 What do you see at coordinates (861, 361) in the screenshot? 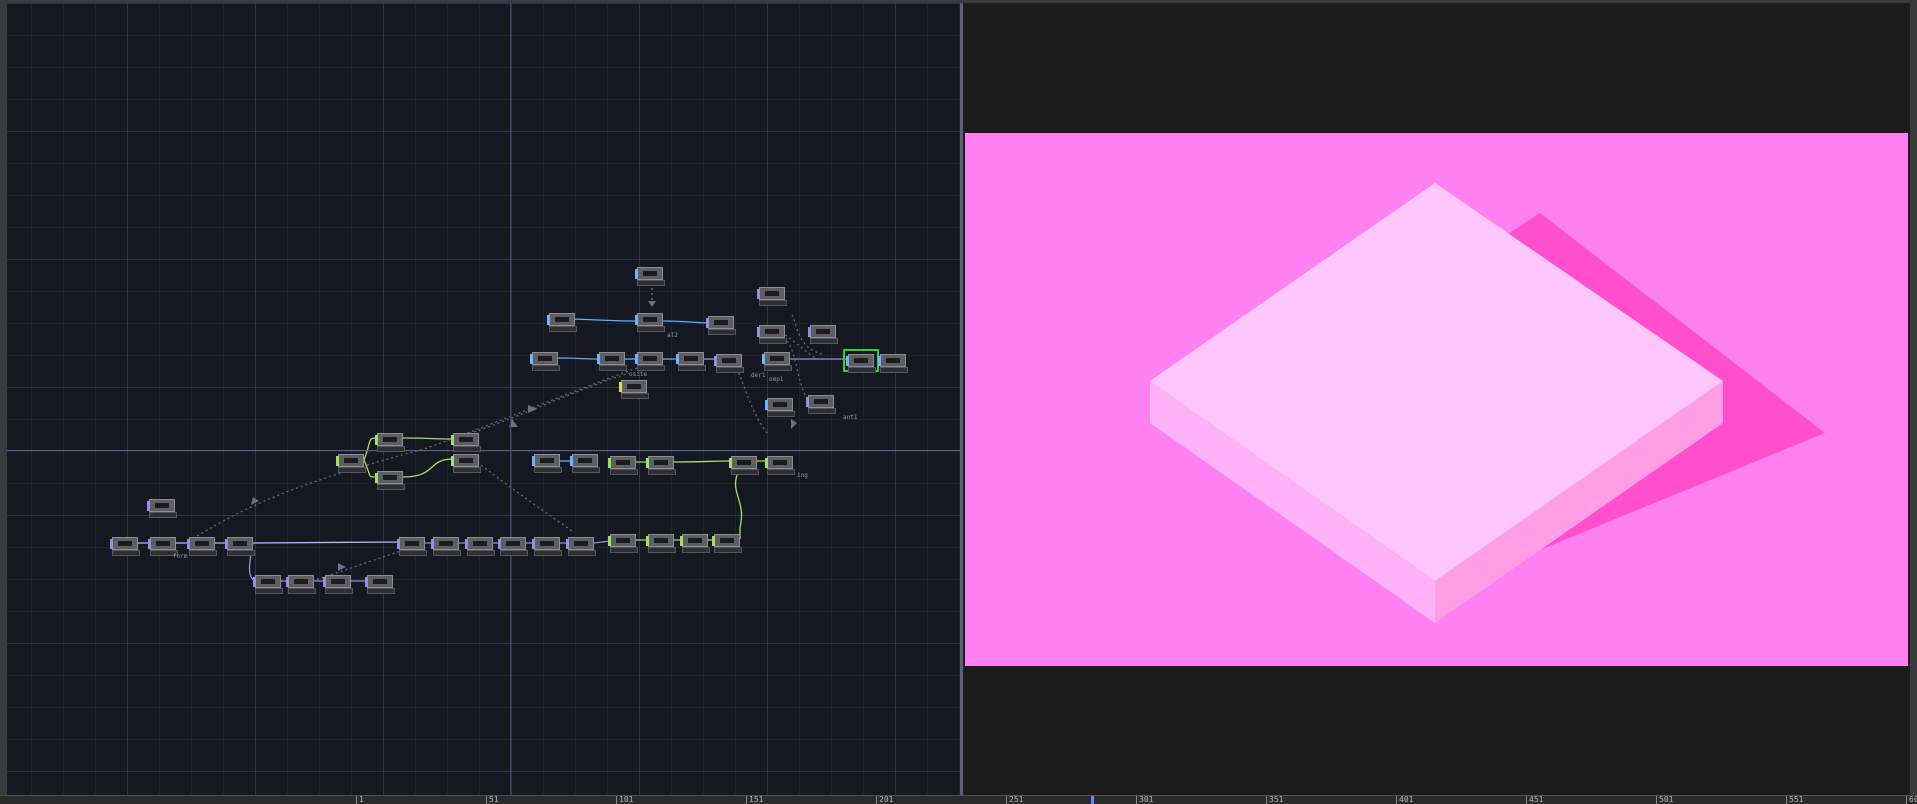
I see `node-feedback1` at bounding box center [861, 361].